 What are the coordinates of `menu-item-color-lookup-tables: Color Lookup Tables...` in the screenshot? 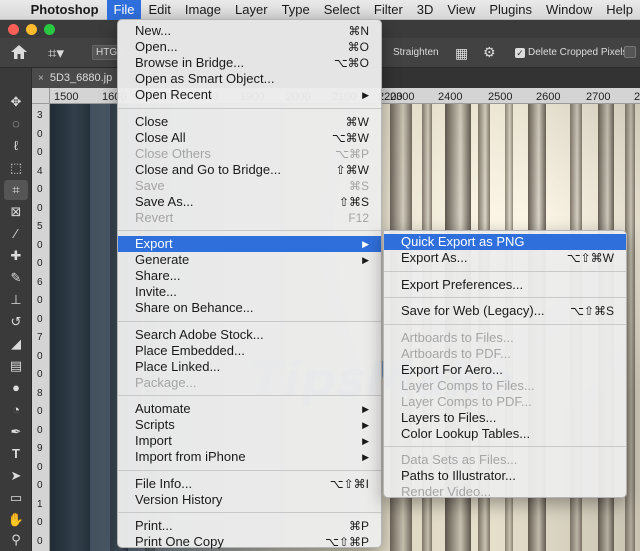 It's located at (505, 434).